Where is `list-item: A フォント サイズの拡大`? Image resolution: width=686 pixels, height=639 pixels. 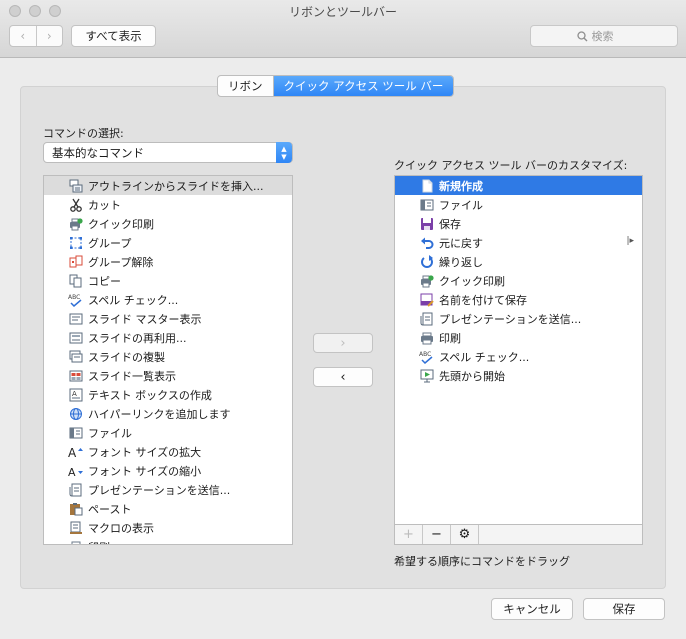 list-item: A フォント サイズの拡大 is located at coordinates (168, 451).